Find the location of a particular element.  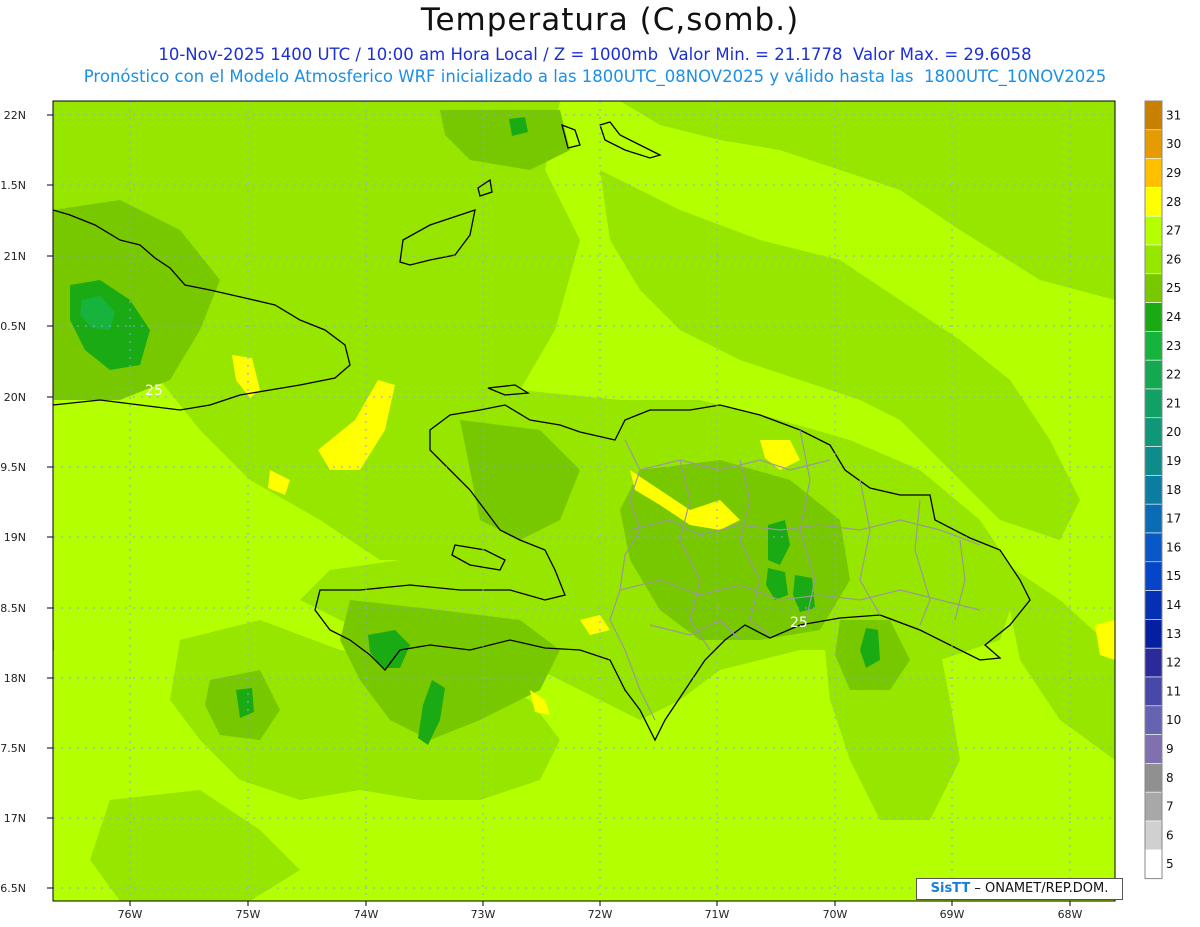

lat-label: 20.5N is located at coordinates (13, 326).